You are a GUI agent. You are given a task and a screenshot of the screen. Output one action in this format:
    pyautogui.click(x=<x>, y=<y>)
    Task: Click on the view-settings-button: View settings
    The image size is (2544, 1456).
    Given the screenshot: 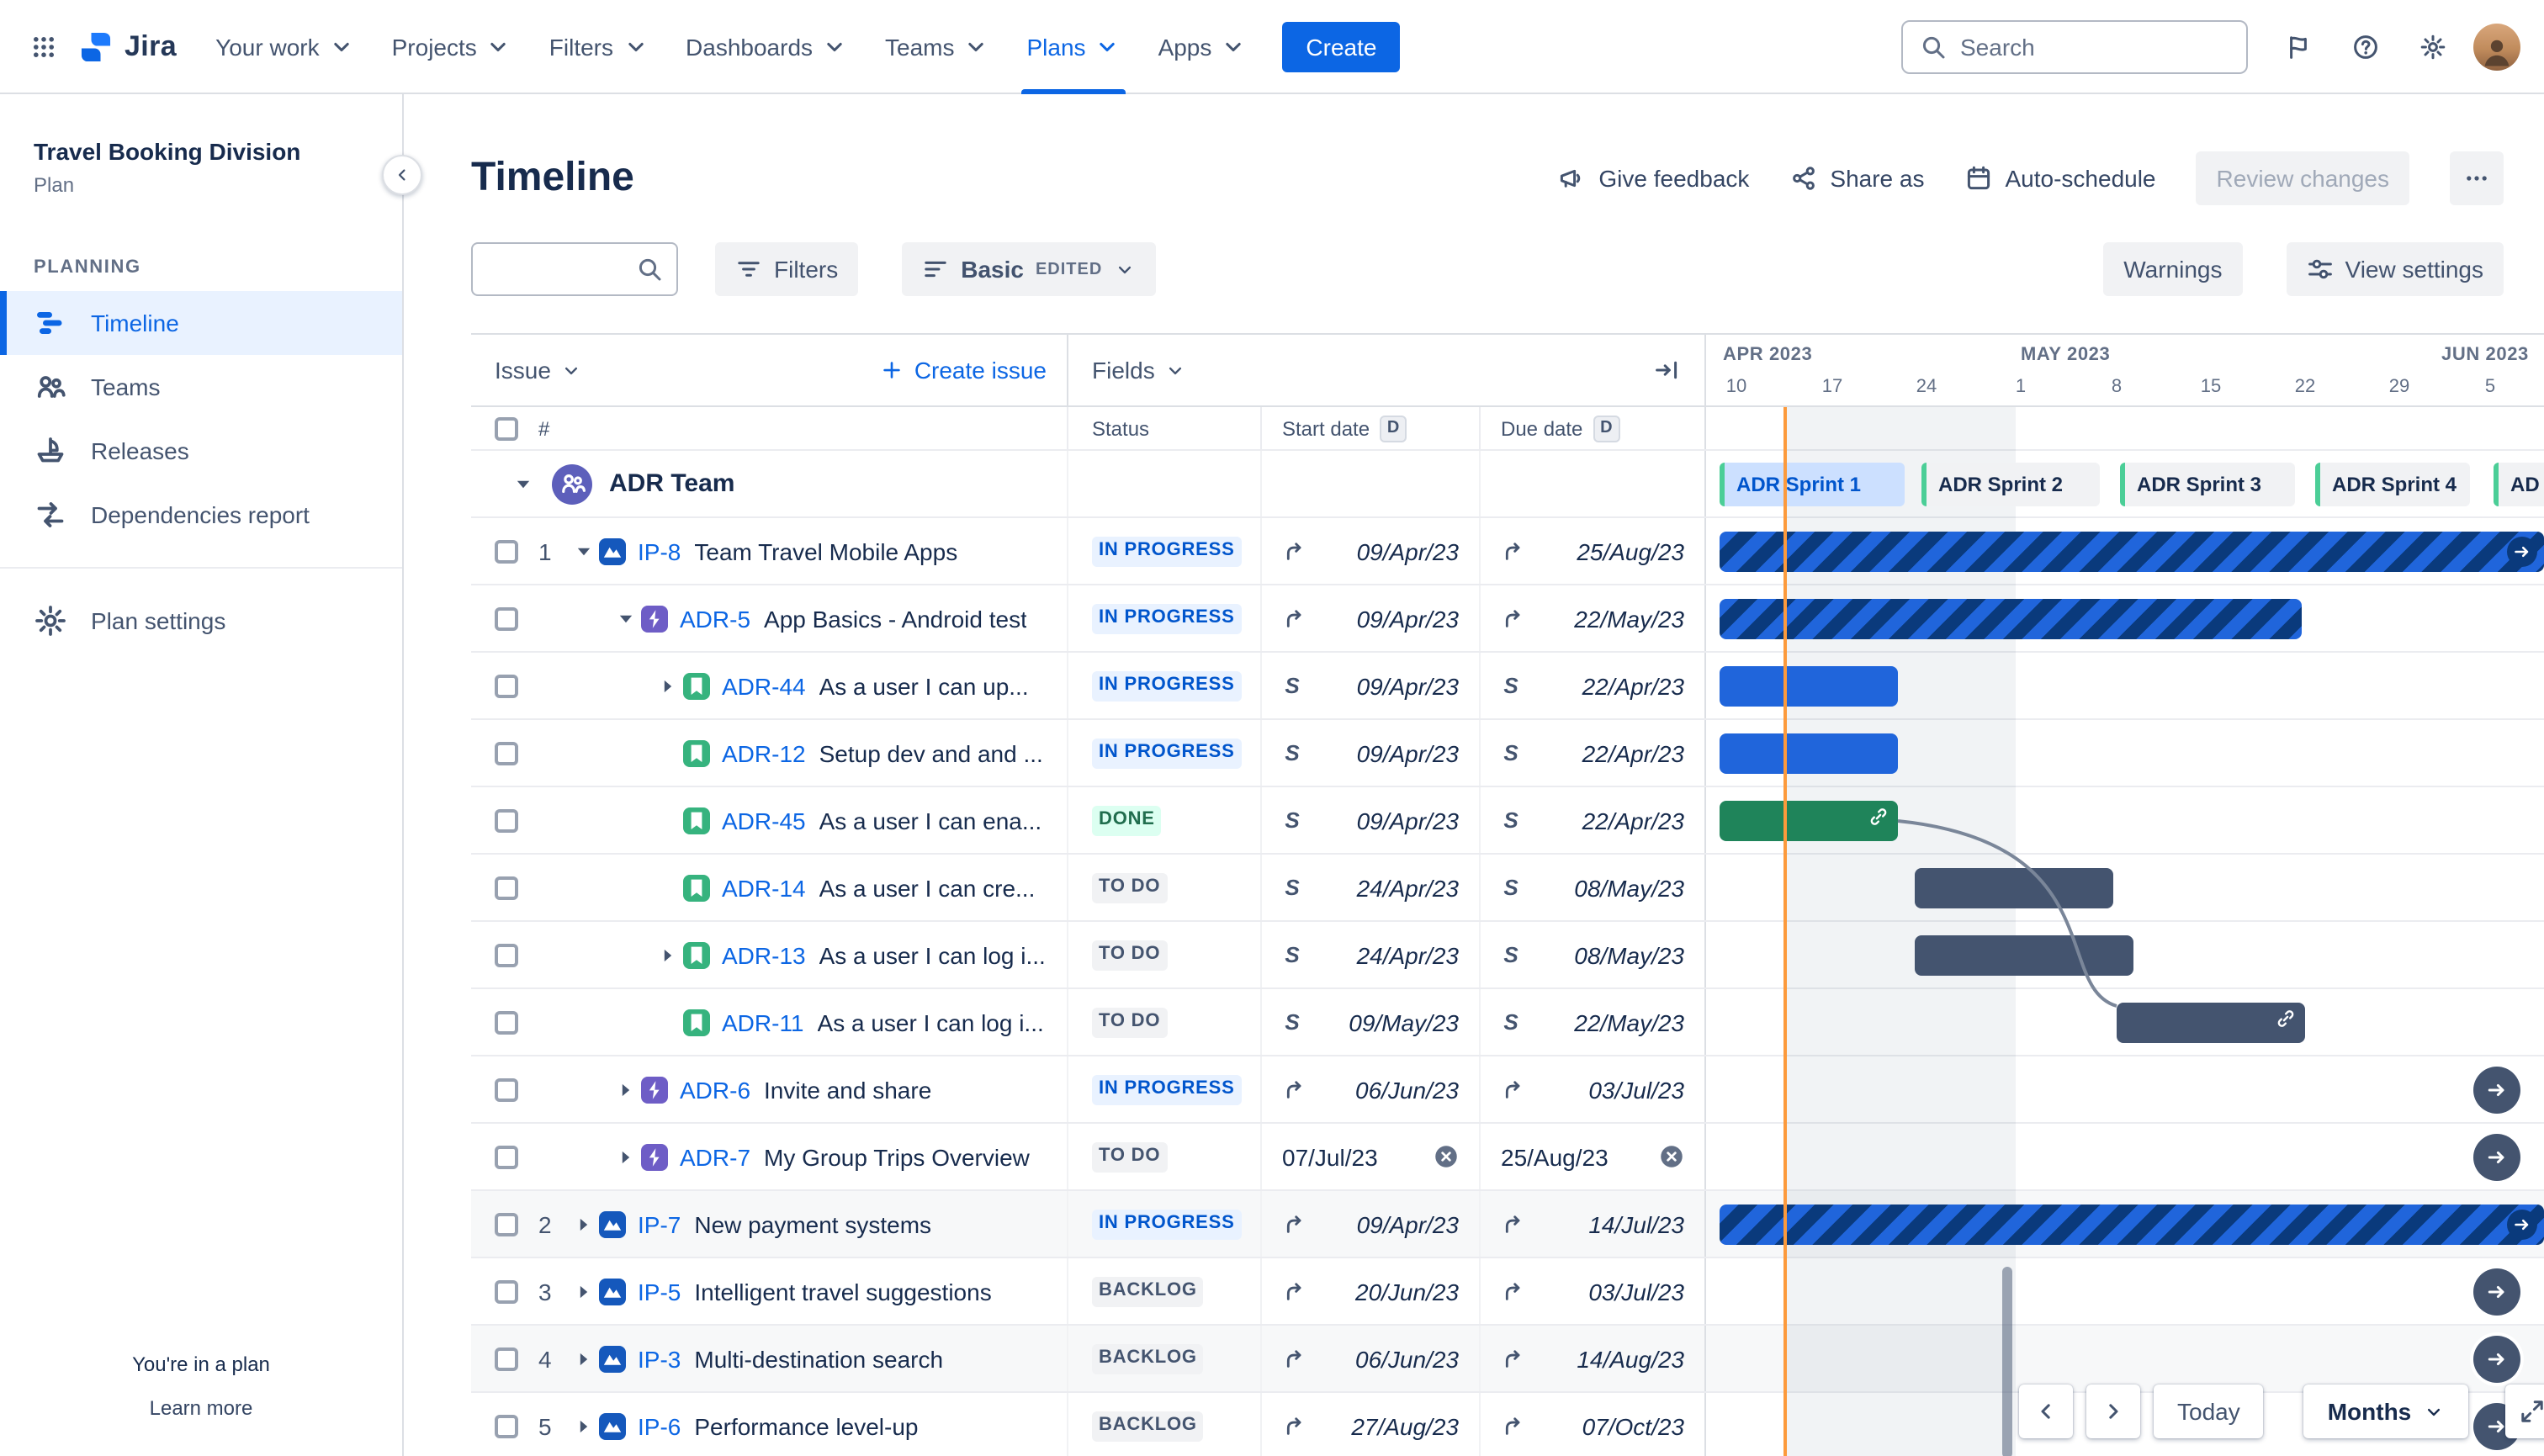 What is the action you would take?
    pyautogui.click(x=2395, y=269)
    